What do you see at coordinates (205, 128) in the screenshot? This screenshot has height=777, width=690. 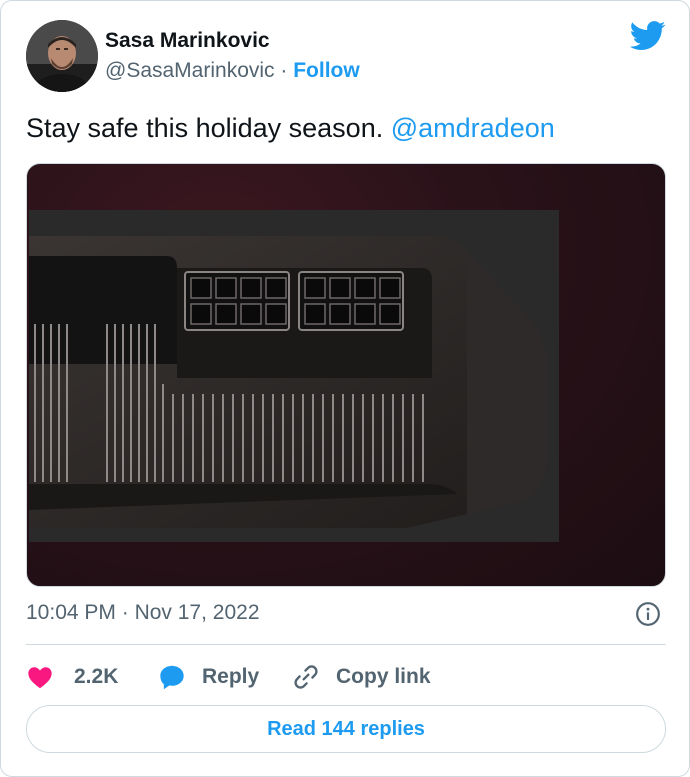 I see `tweet-body: Stay safe this holiday season.` at bounding box center [205, 128].